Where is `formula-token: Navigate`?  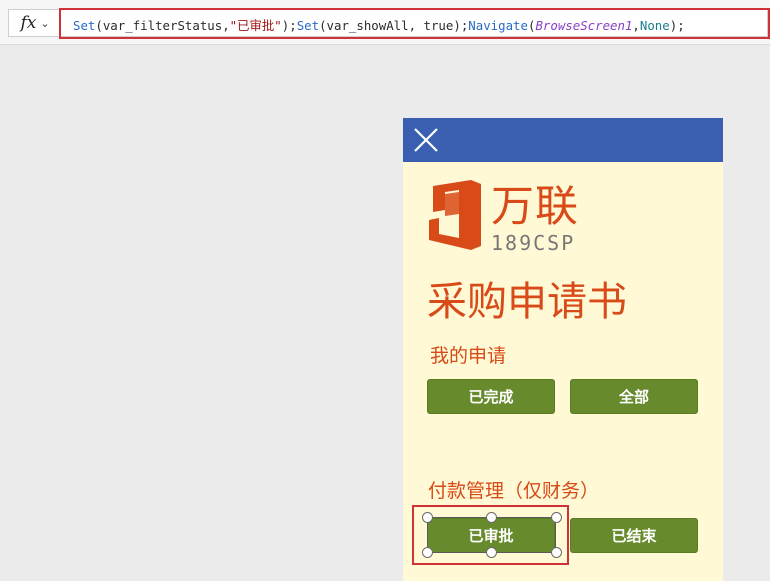 formula-token: Navigate is located at coordinates (498, 25).